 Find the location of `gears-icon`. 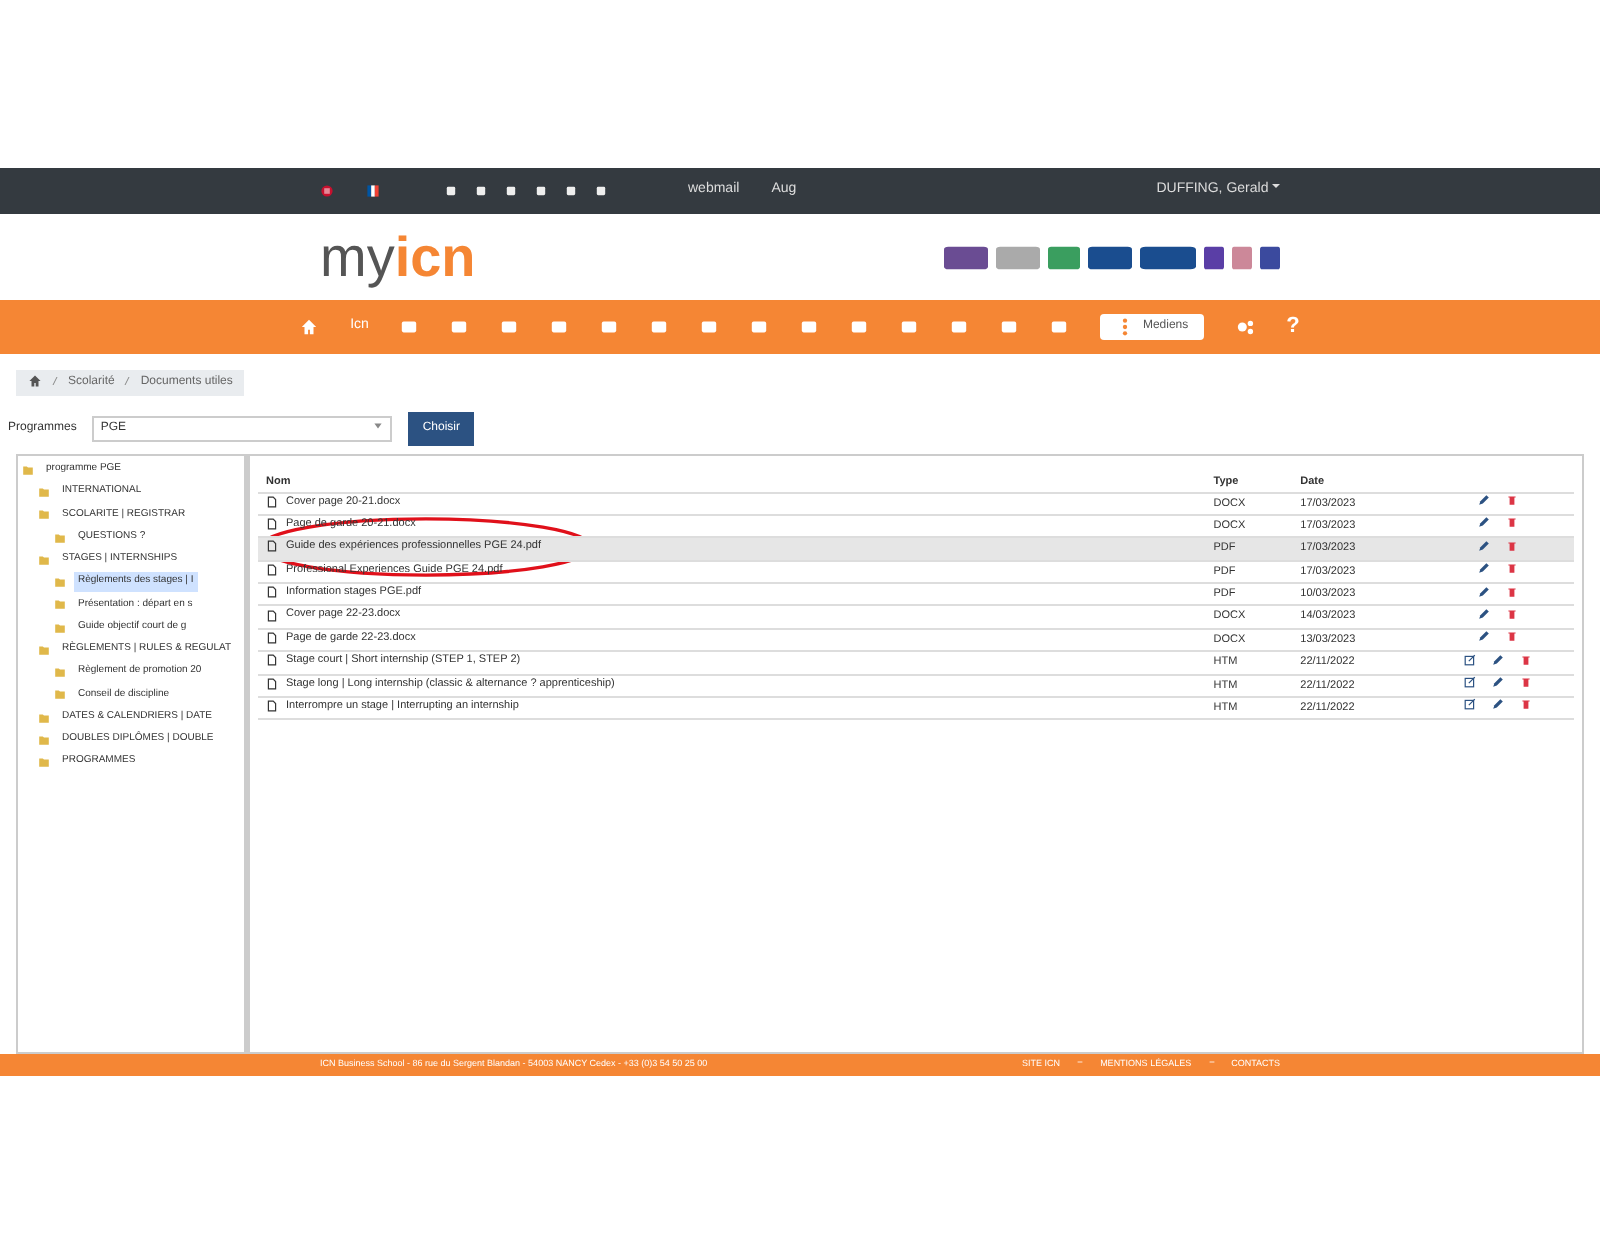

gears-icon is located at coordinates (1245, 327).